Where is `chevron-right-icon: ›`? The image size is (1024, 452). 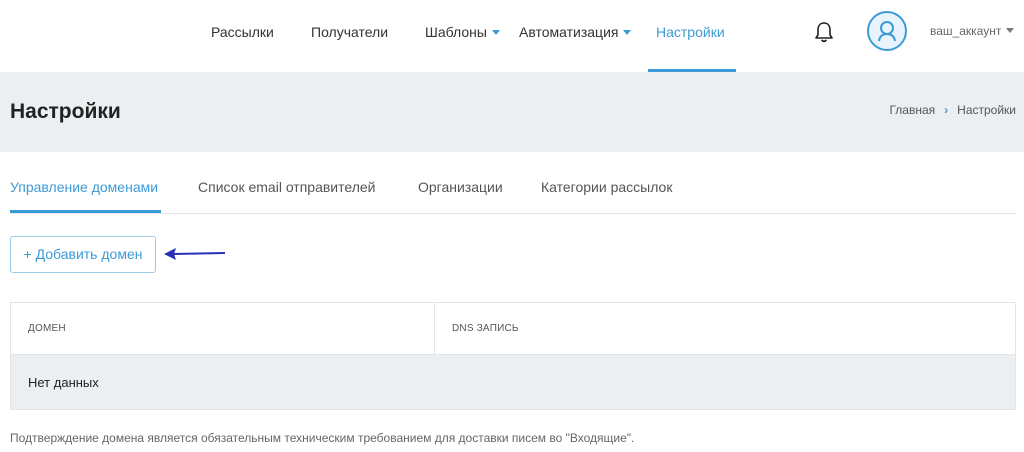 chevron-right-icon: › is located at coordinates (946, 110).